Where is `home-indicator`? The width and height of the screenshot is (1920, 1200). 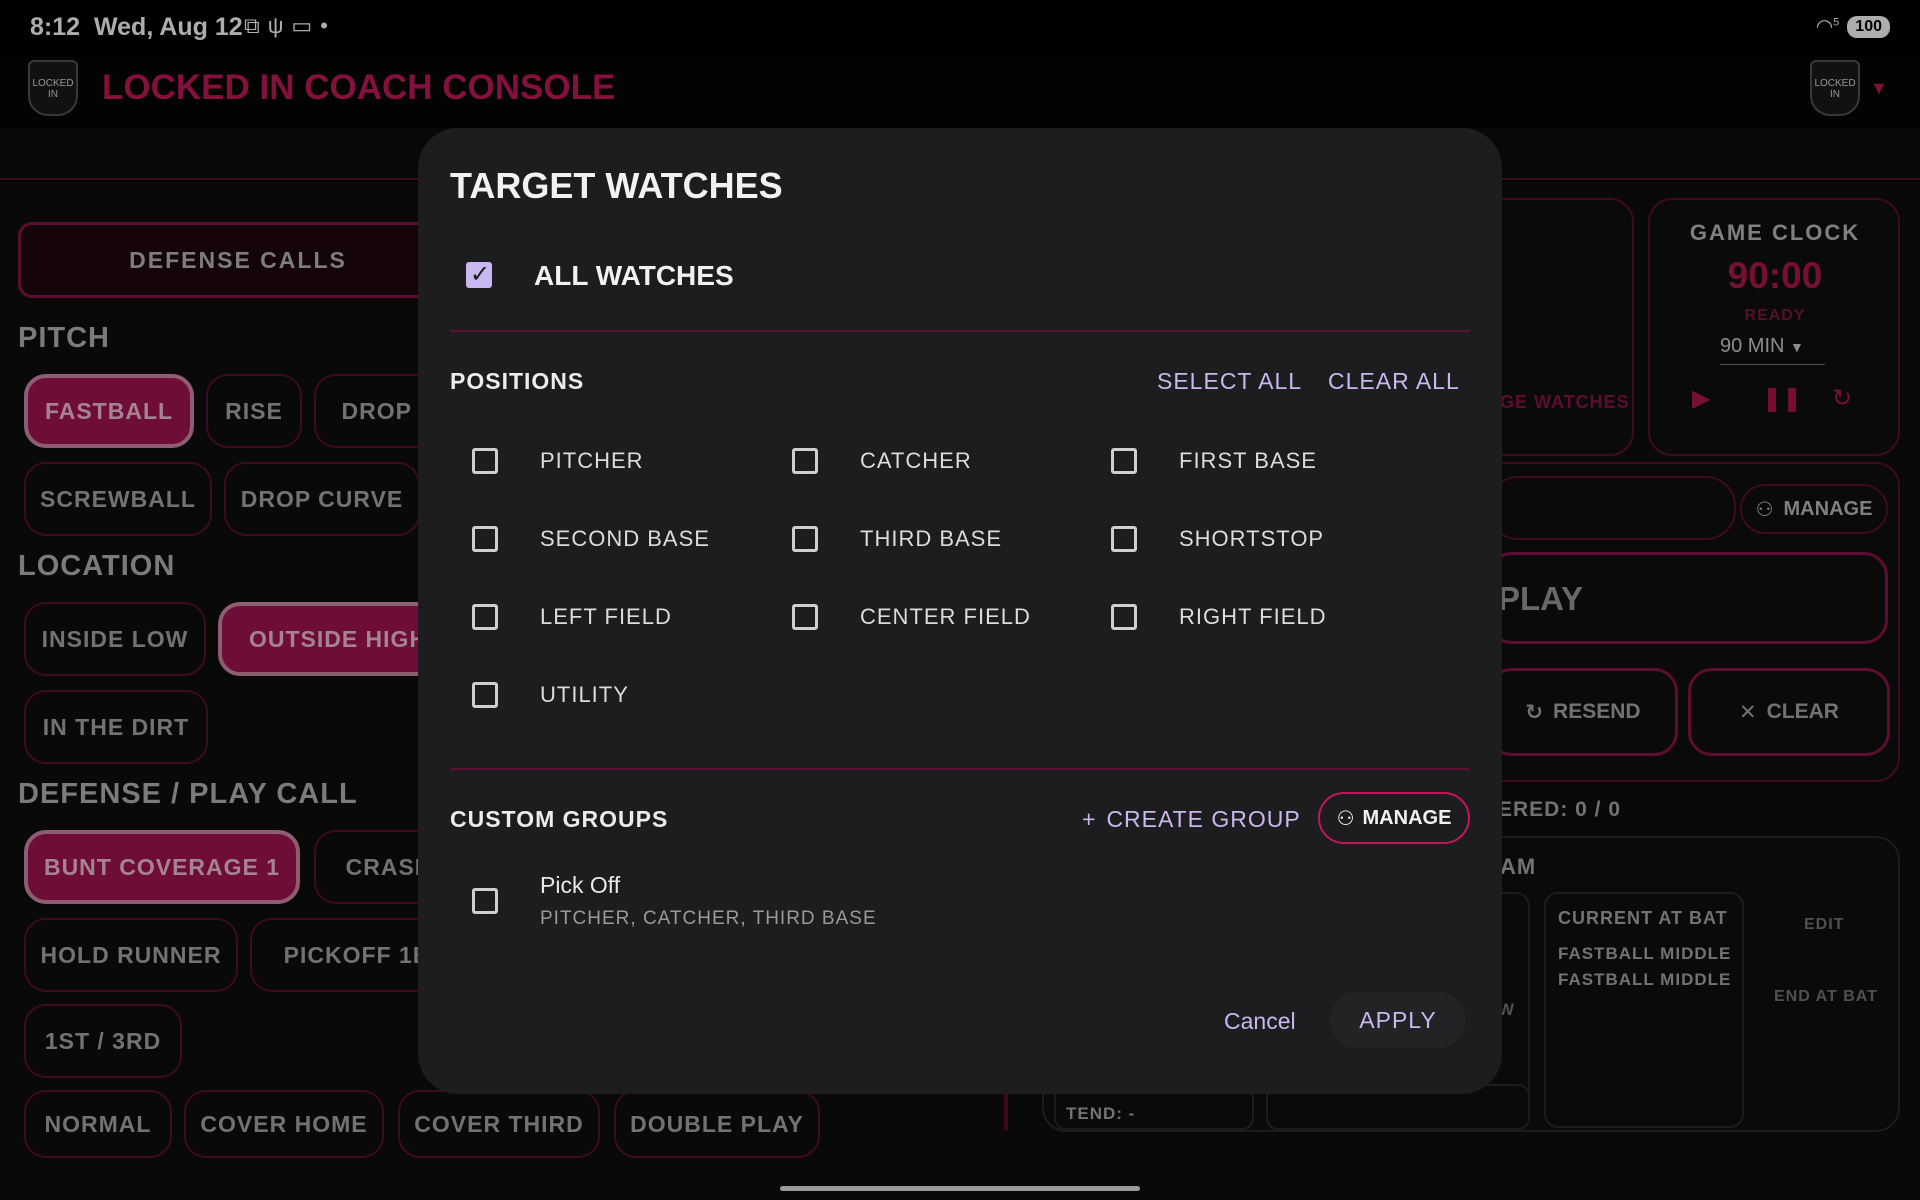 home-indicator is located at coordinates (960, 1188).